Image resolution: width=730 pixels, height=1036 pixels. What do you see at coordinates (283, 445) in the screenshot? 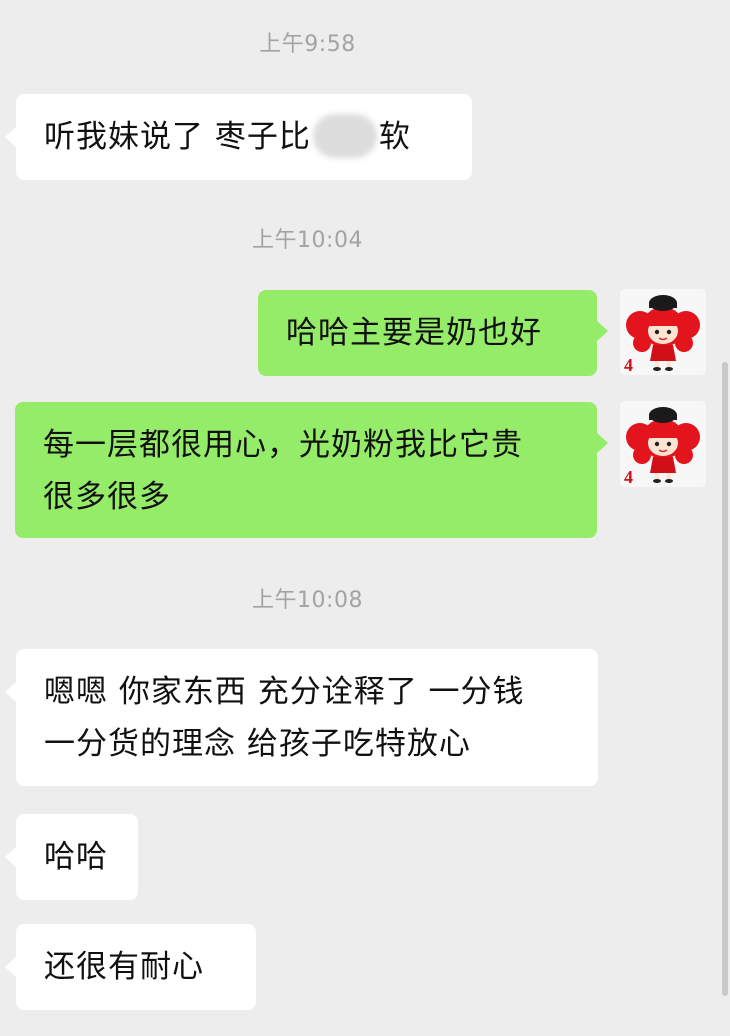
I see `message-text-line: 每一层都很用心，光奶粉我比它贵` at bounding box center [283, 445].